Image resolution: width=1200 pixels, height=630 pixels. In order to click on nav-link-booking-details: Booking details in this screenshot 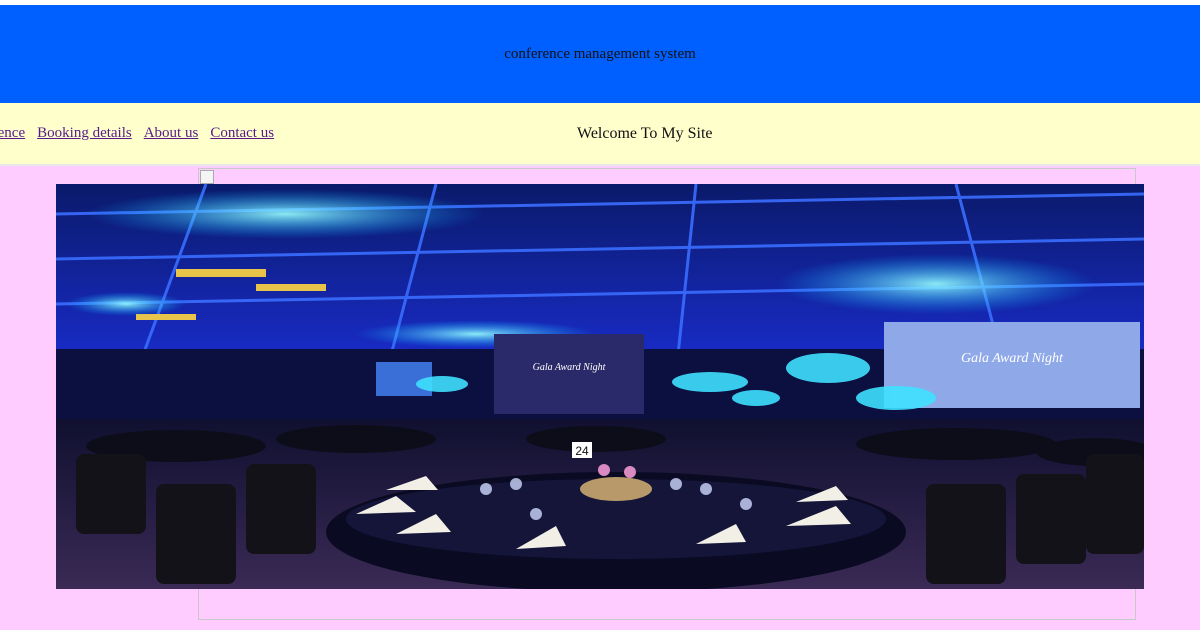, I will do `click(84, 133)`.